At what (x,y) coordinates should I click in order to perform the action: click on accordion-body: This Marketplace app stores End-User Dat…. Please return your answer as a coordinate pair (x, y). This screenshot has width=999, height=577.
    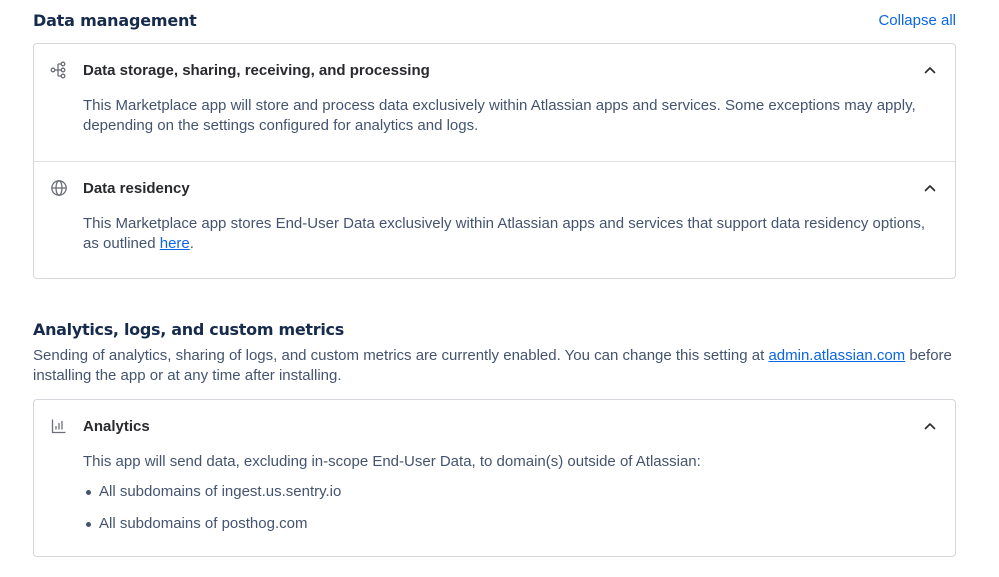
    Looking at the image, I should click on (494, 234).